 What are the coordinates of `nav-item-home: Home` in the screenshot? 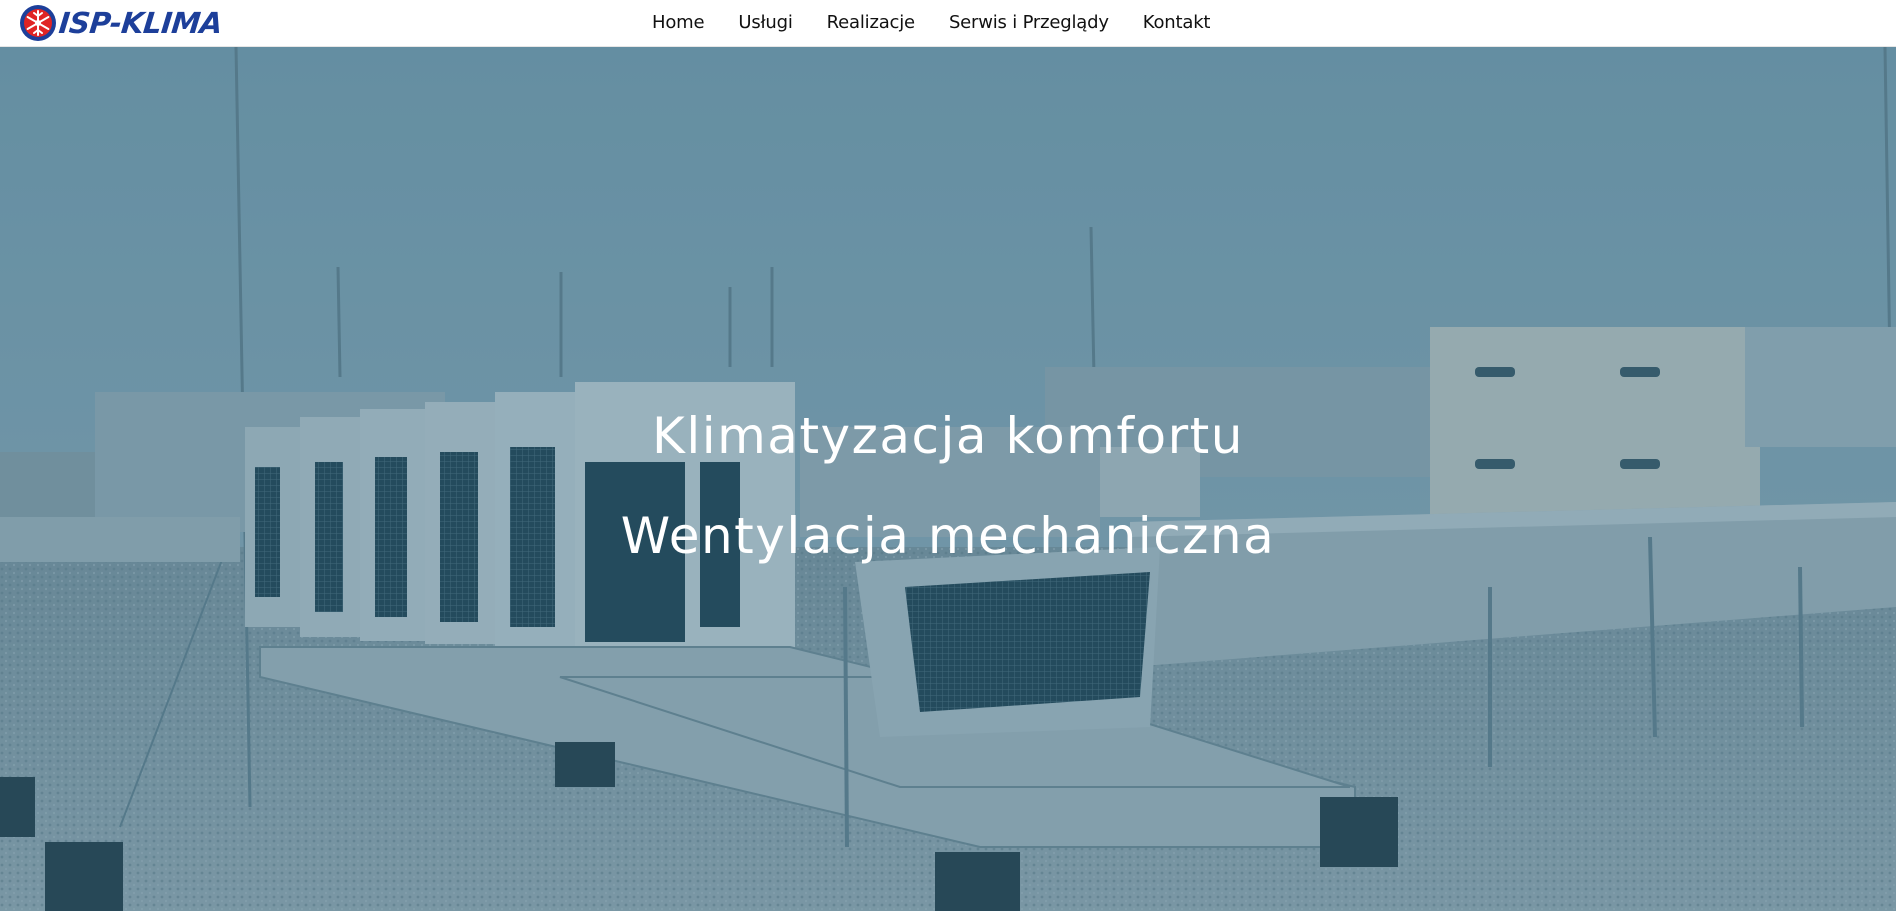 It's located at (678, 22).